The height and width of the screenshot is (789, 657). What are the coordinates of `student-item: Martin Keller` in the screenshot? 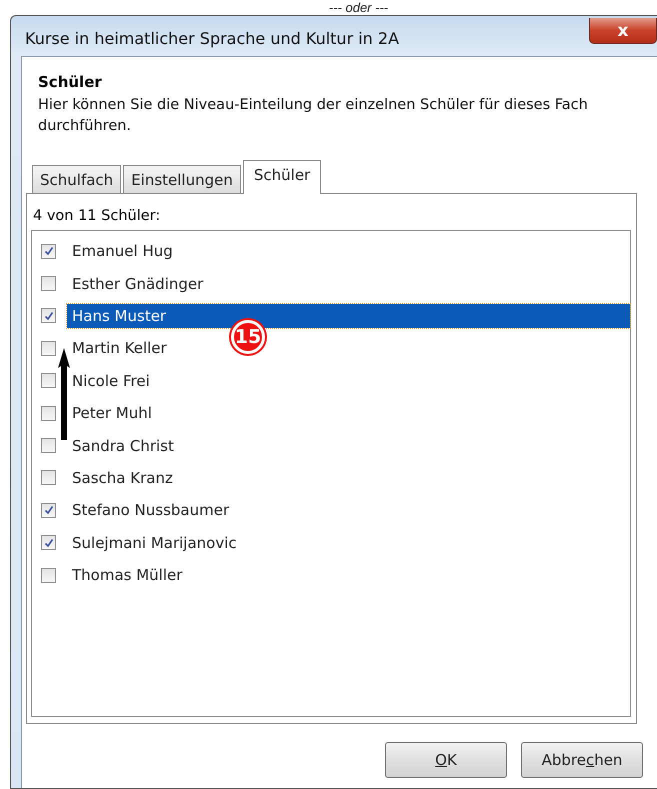 It's located at (122, 348).